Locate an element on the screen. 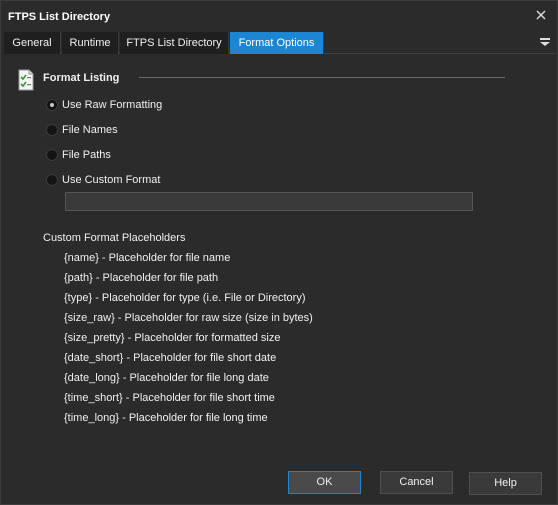 This screenshot has height=505, width=558. menu-icon is located at coordinates (545, 42).